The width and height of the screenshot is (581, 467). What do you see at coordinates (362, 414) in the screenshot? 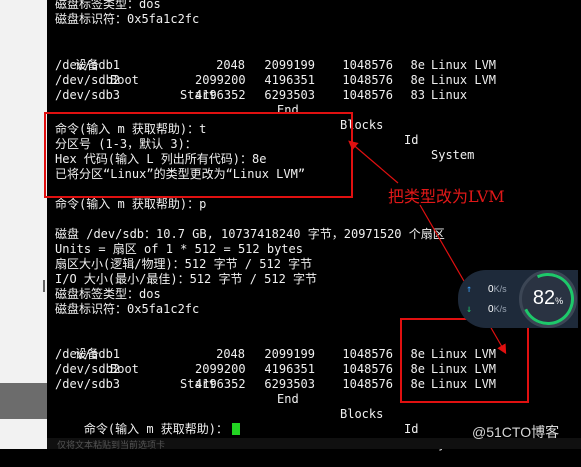
I see `header-blocks: Blocks` at bounding box center [362, 414].